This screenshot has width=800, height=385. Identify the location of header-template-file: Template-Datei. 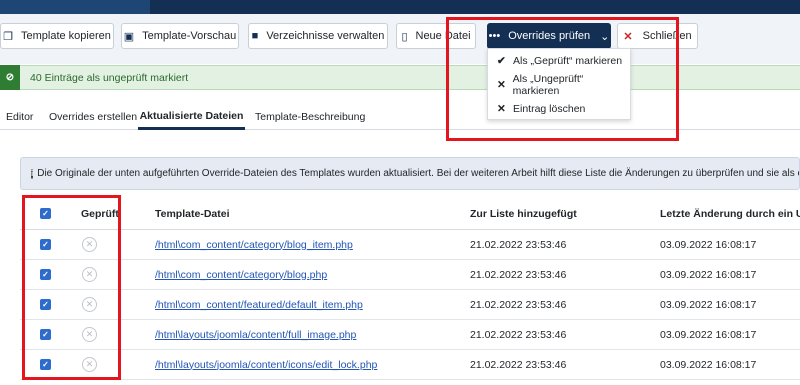
(192, 213).